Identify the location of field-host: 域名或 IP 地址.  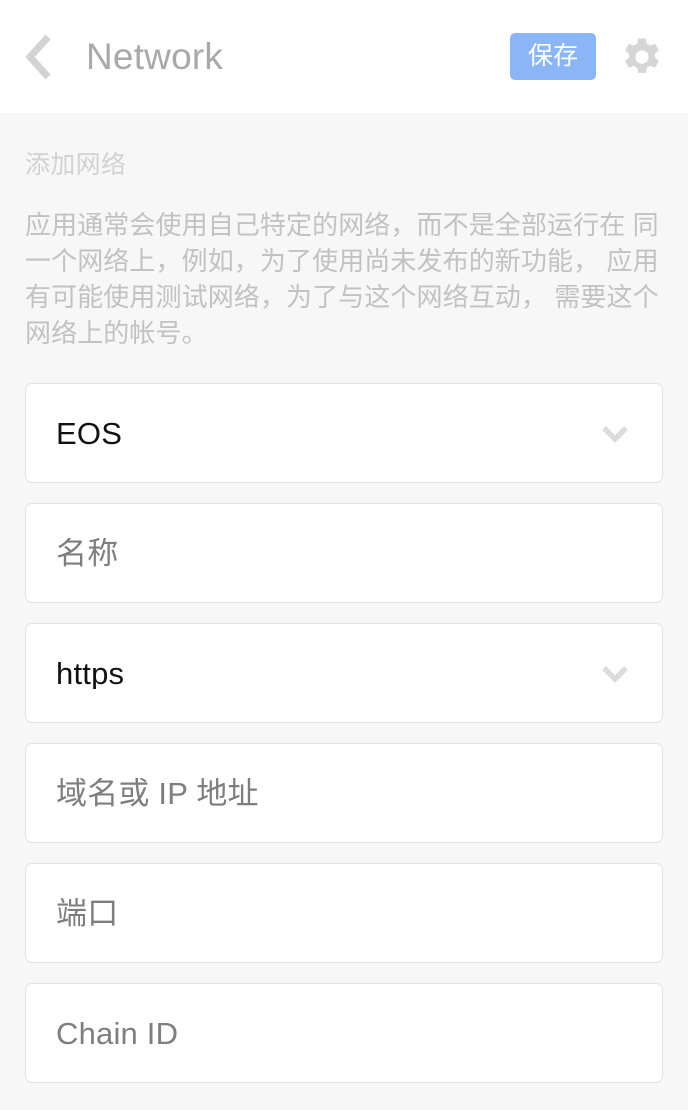
(344, 793).